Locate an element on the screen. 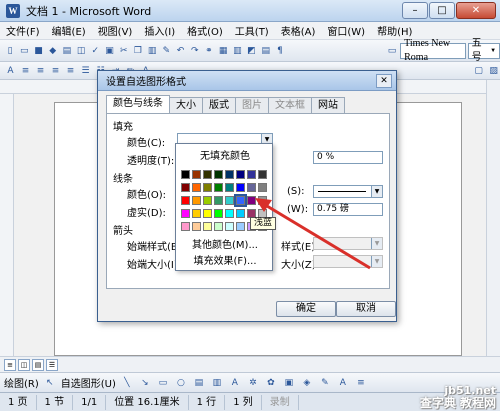 This screenshot has width=500, height=411. select-objects-icon: ↖ is located at coordinates (50, 383).